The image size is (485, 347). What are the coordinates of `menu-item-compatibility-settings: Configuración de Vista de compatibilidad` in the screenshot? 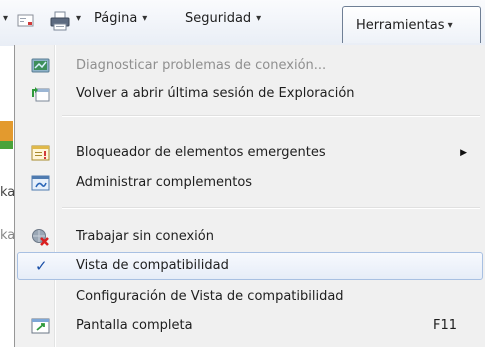 It's located at (250, 297).